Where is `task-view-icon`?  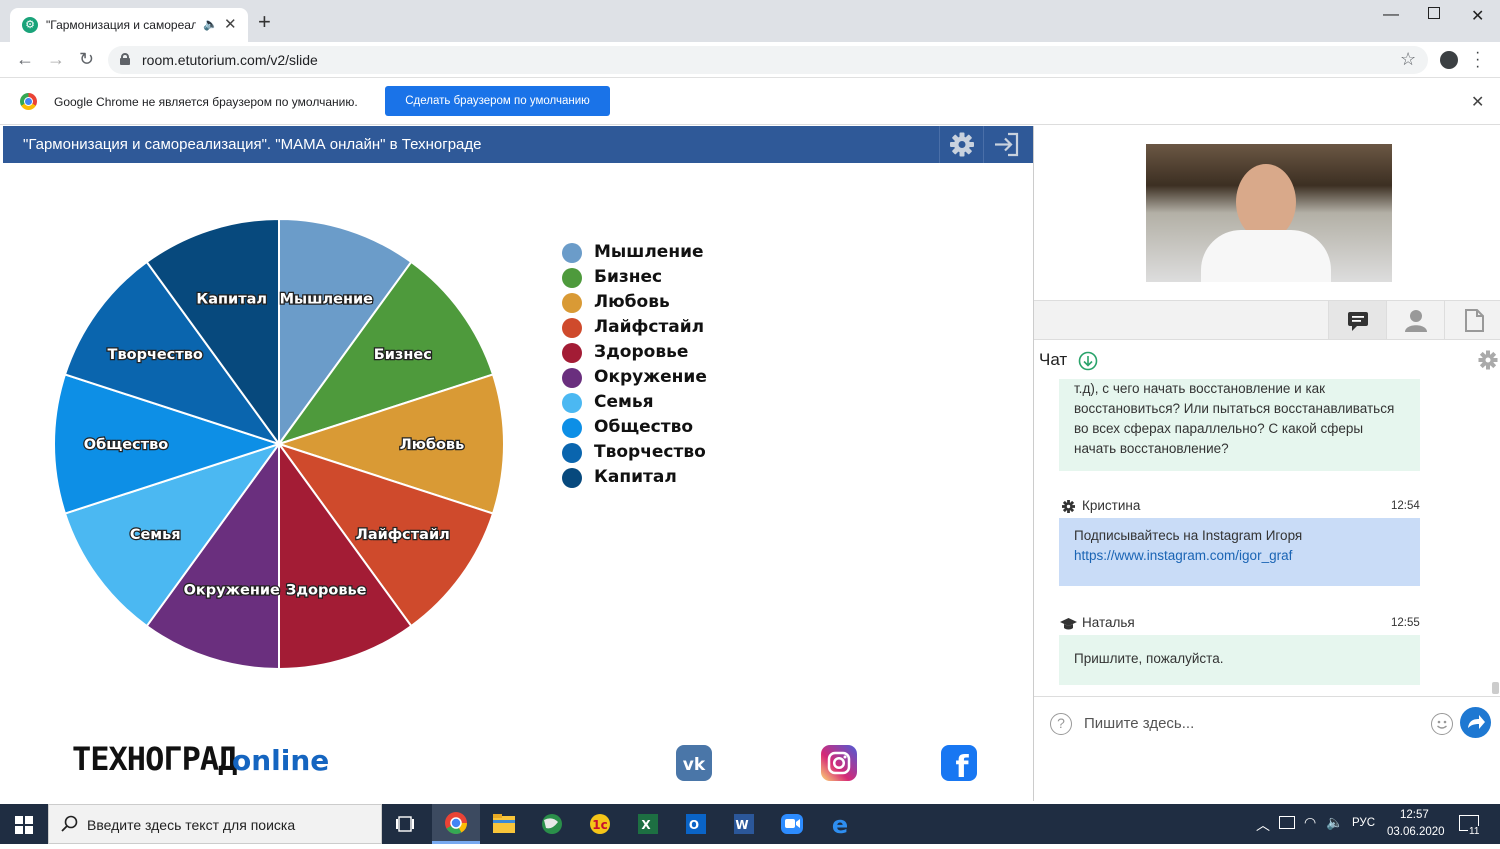 task-view-icon is located at coordinates (406, 824).